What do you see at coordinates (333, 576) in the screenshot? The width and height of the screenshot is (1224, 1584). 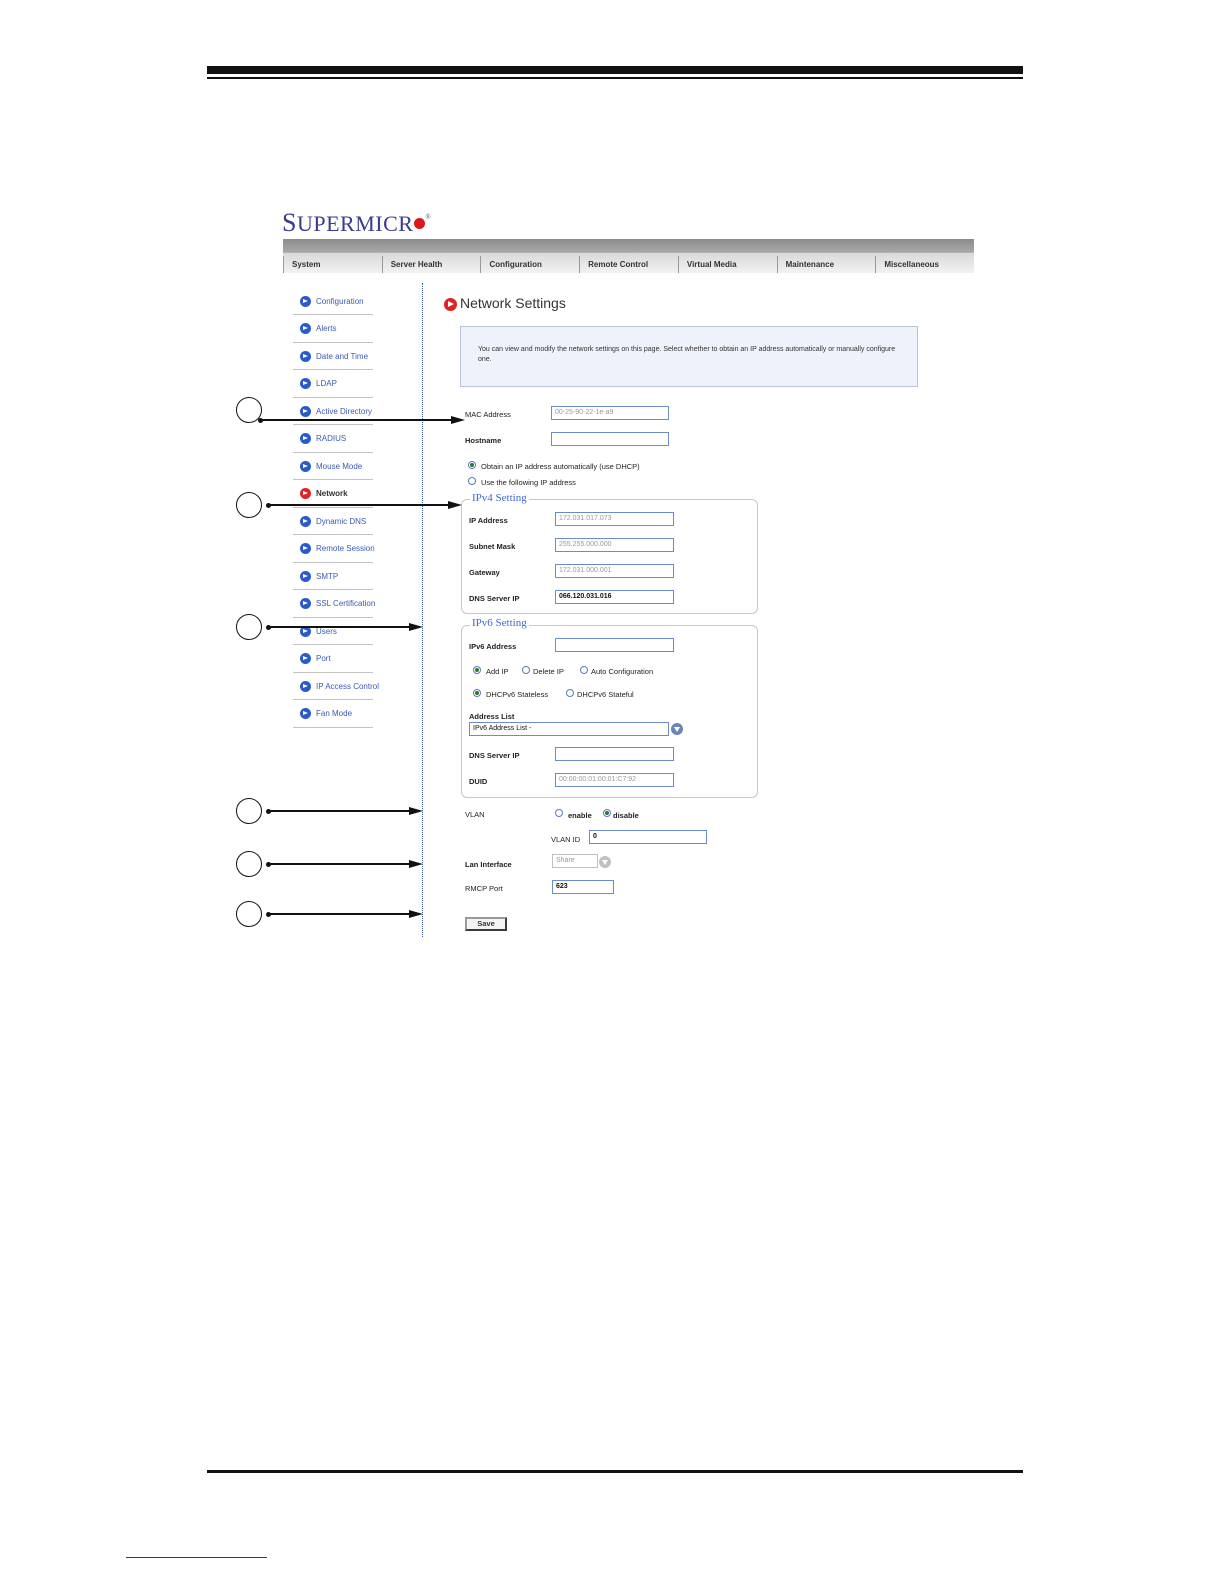 I see `sidebar-item-smtp: SMTP` at bounding box center [333, 576].